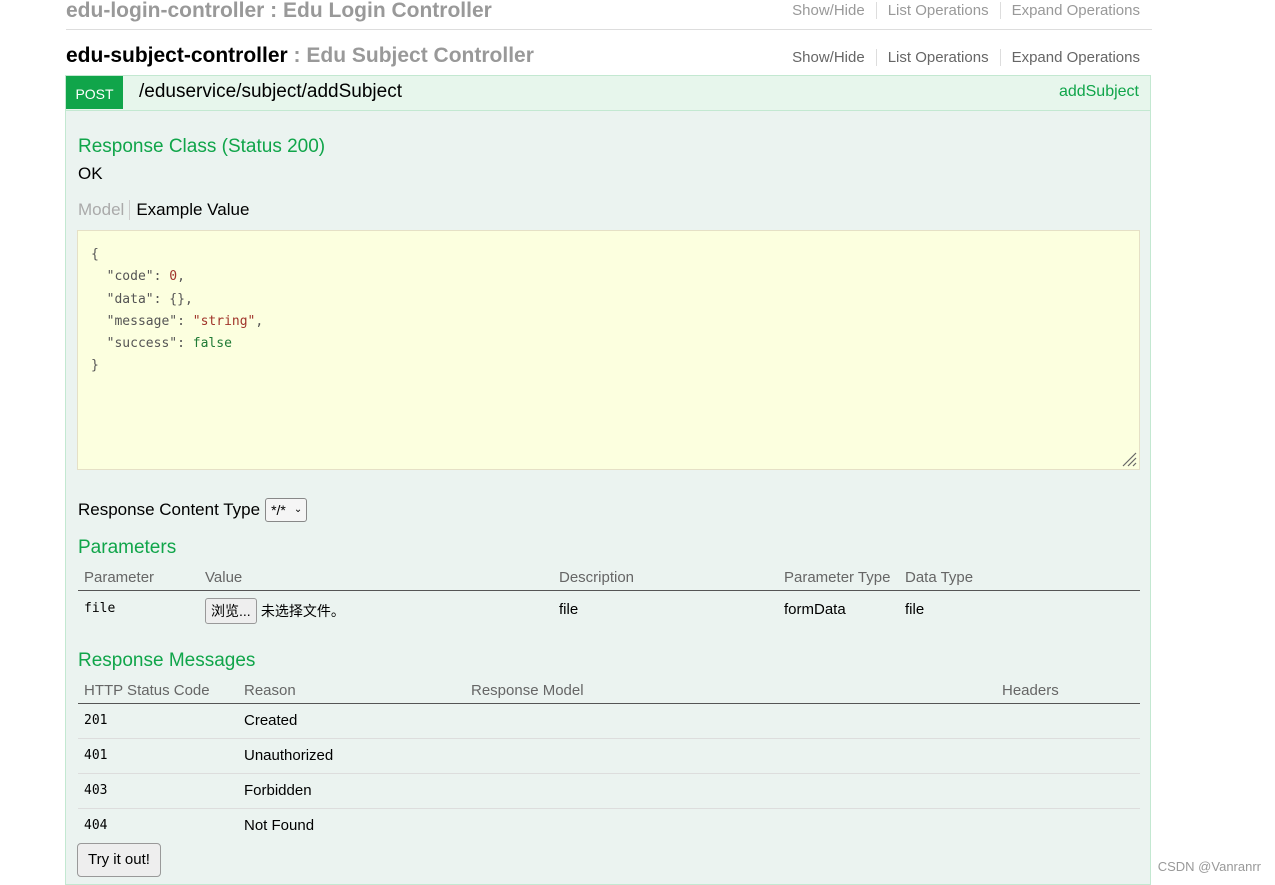 This screenshot has height=885, width=1275. Describe the element at coordinates (730, 690) in the screenshot. I see `col-response-model: Response Model` at that location.